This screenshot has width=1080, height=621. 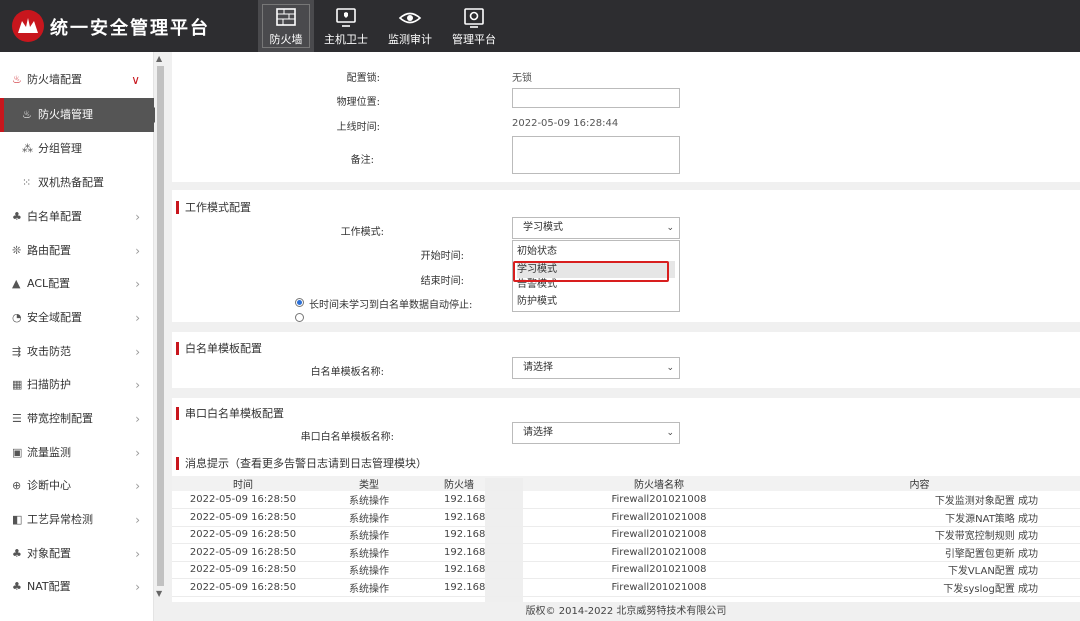 I want to click on attack-icon: ⇶, so click(x=17, y=351).